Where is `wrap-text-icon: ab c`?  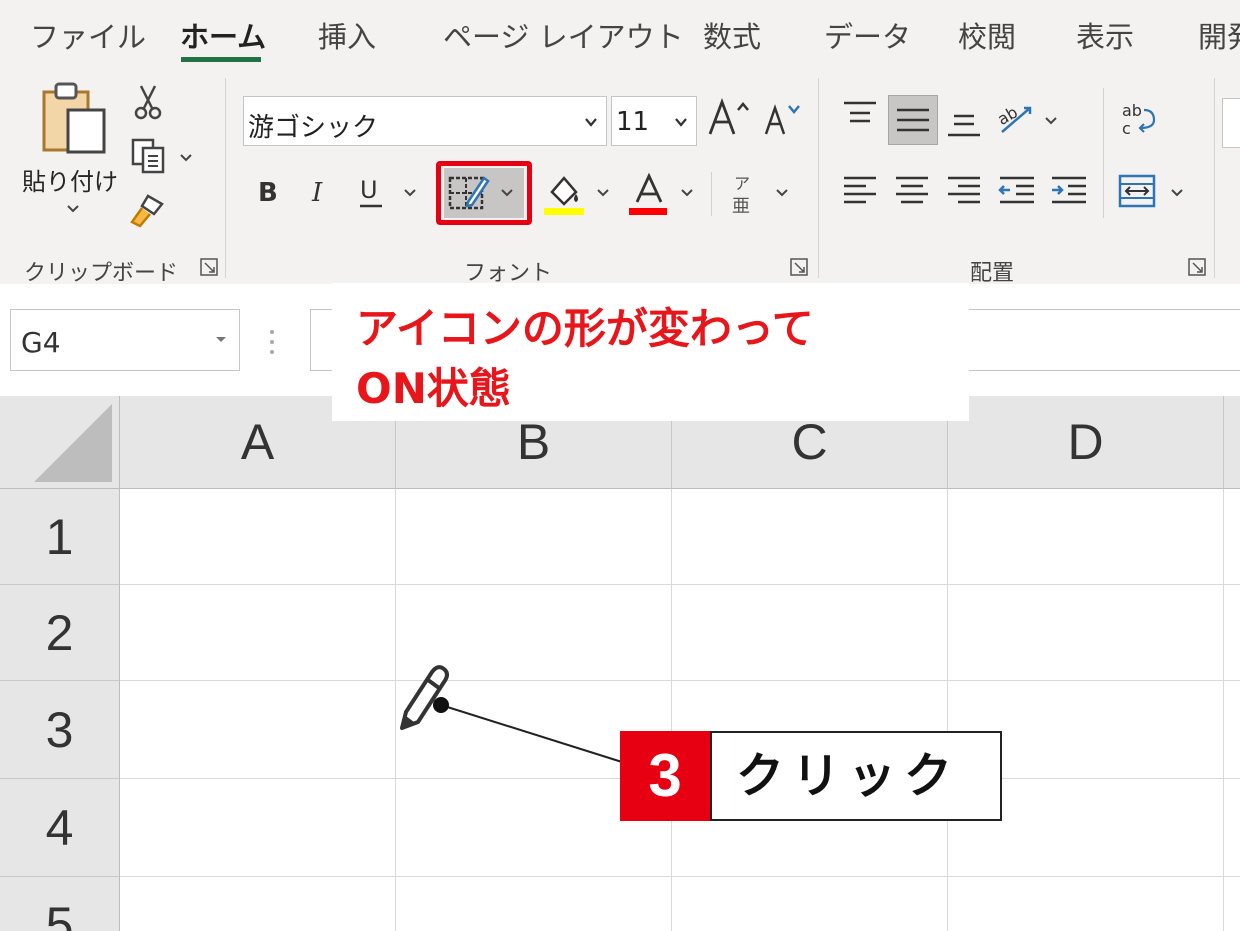 wrap-text-icon: ab c is located at coordinates (1140, 120).